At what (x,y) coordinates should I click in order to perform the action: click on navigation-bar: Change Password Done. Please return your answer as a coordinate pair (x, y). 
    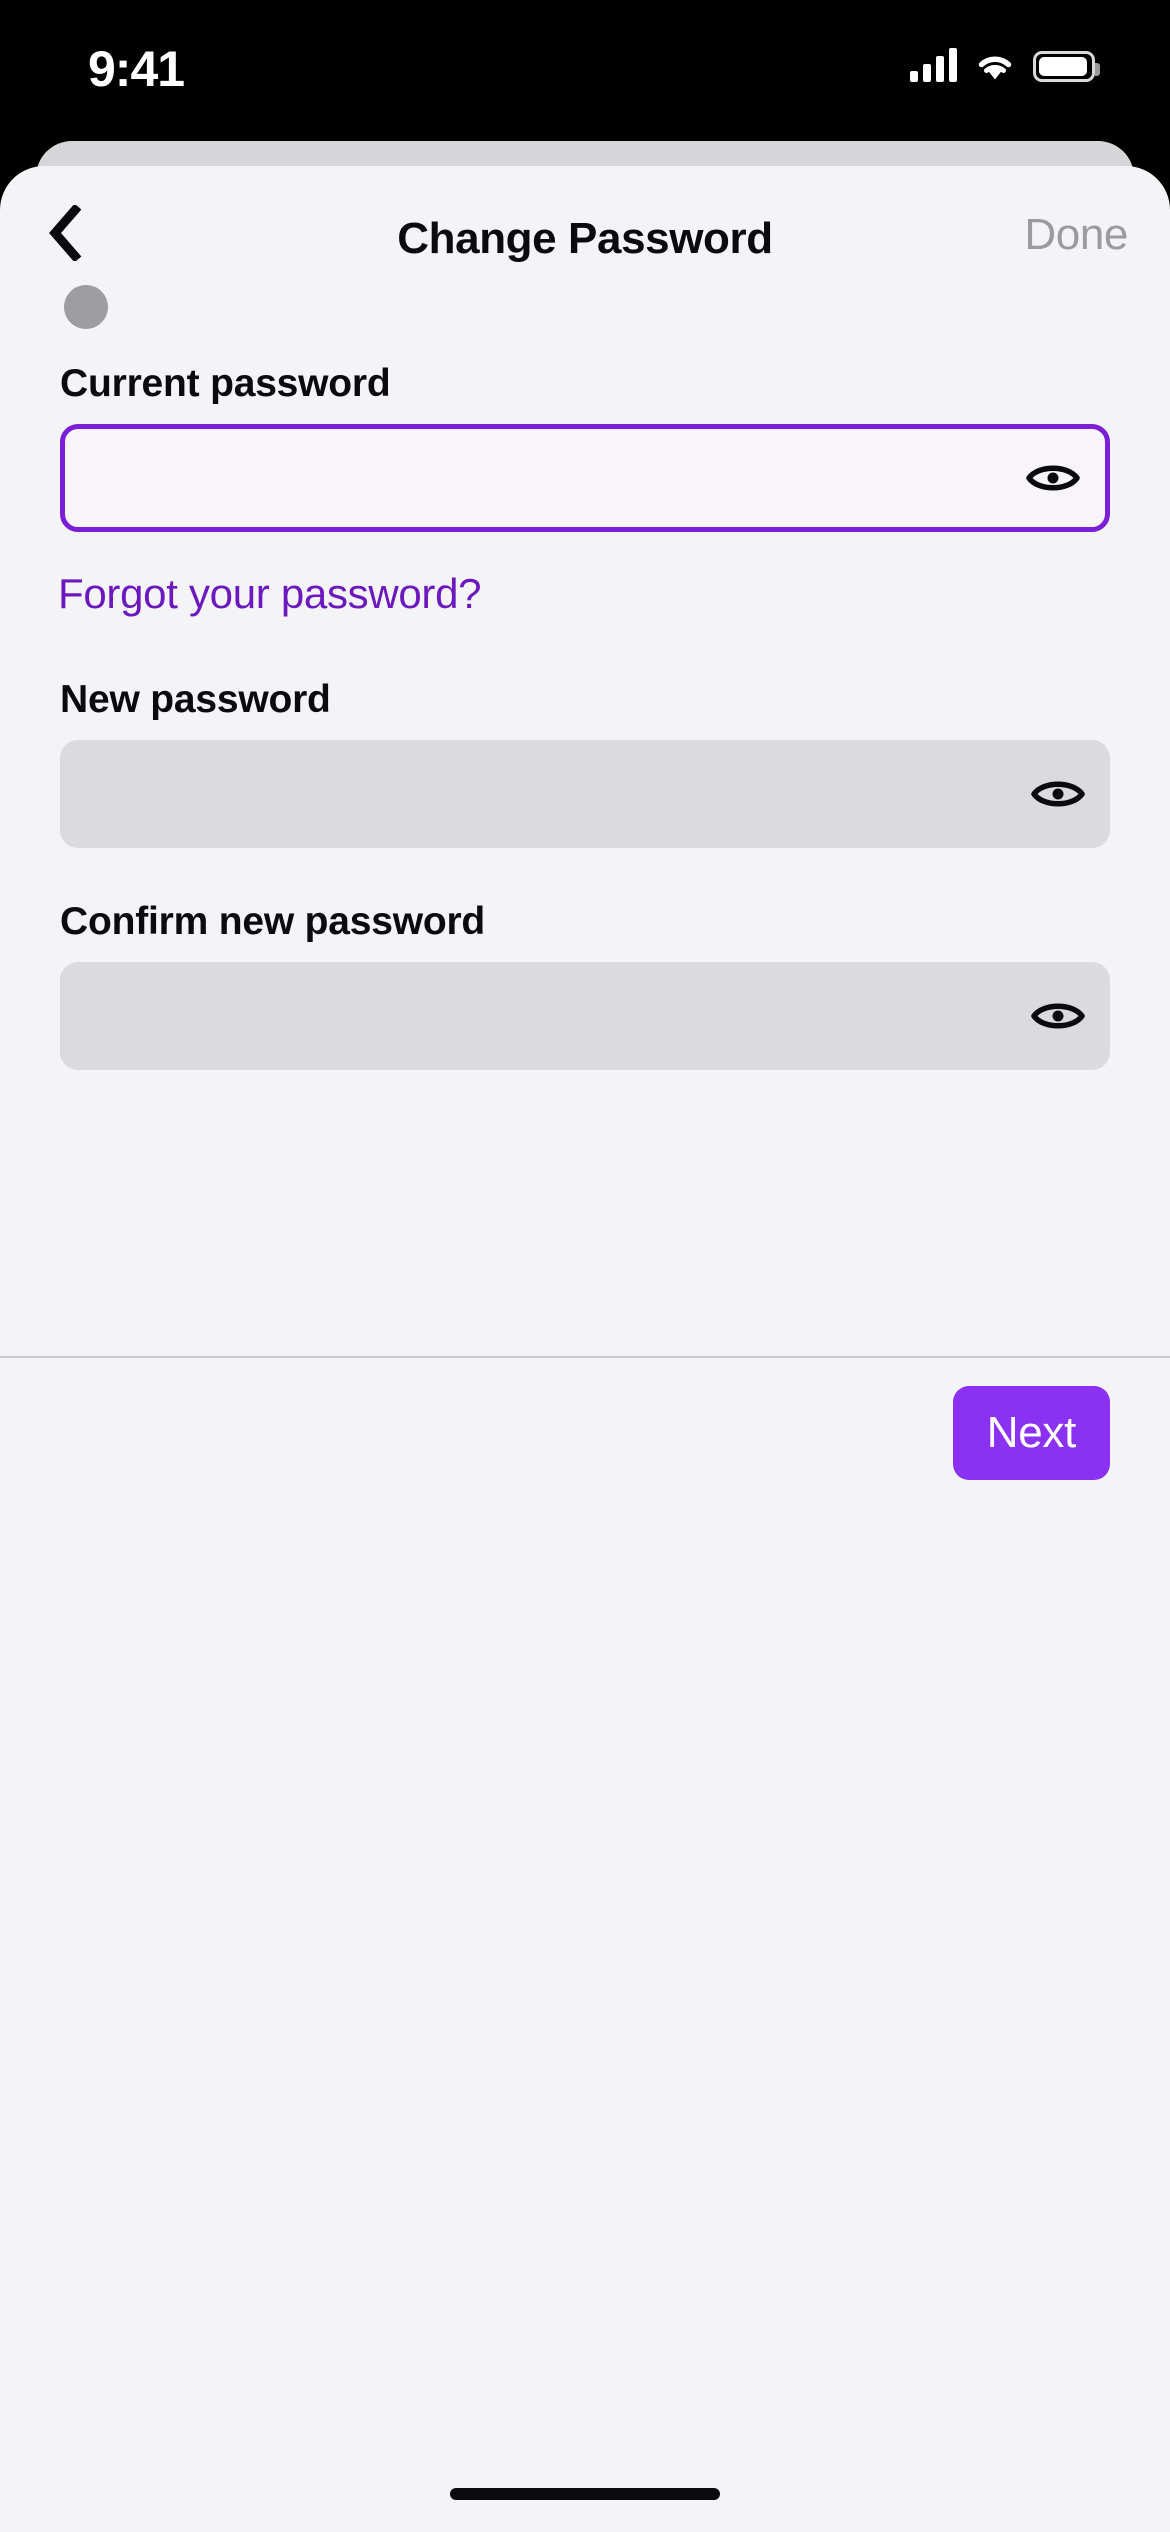
    Looking at the image, I should click on (585, 247).